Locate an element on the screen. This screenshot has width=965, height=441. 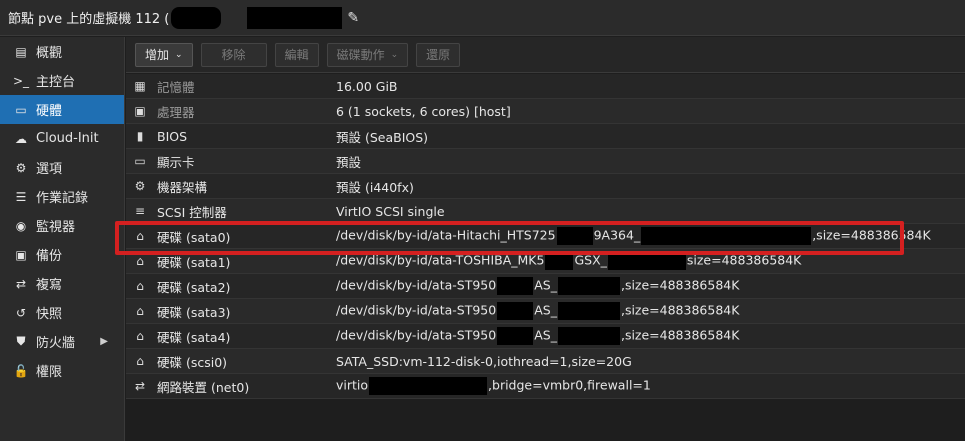
window-titlebar: 節點 pve 上的虛擬機 112 ( ✎ is located at coordinates (482, 18).